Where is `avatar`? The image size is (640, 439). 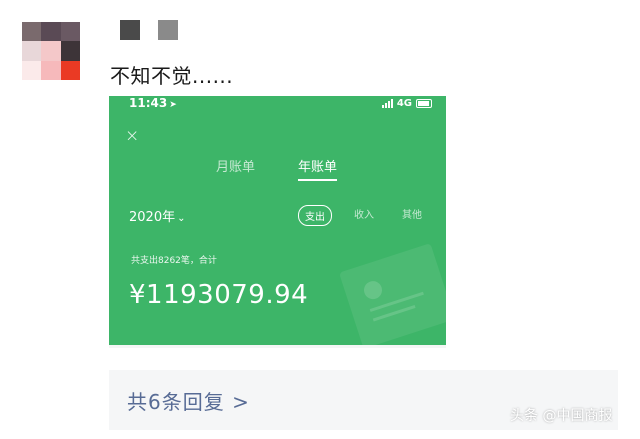
avatar is located at coordinates (51, 51).